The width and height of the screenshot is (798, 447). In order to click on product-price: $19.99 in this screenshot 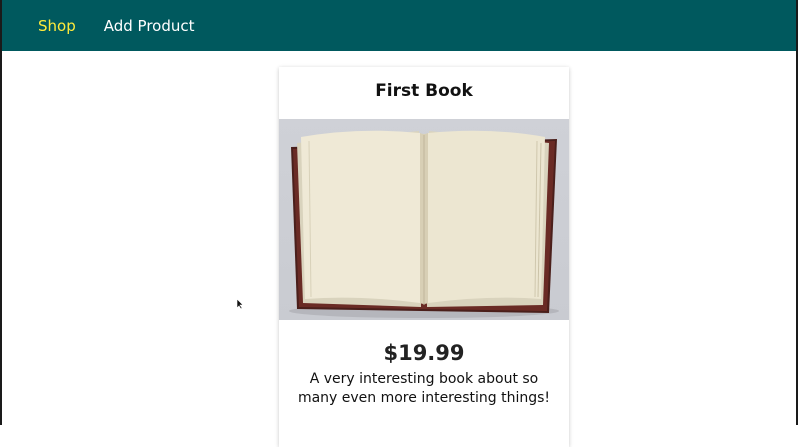, I will do `click(424, 353)`.